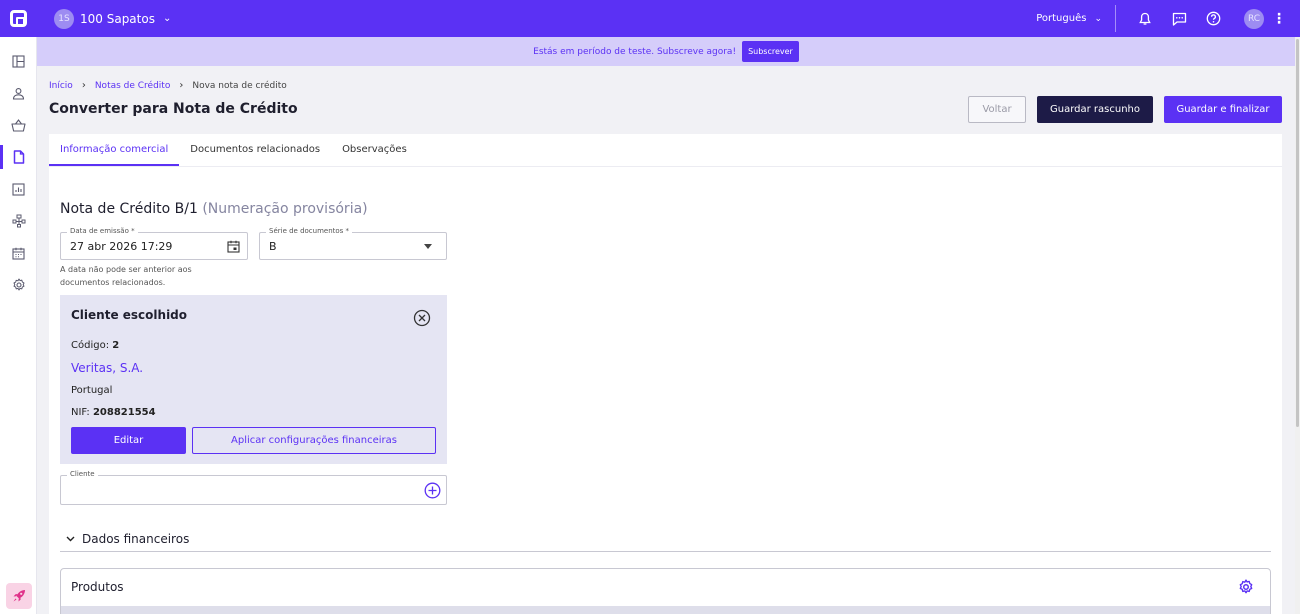 This screenshot has height=614, width=1300. I want to click on reports-icon, so click(18, 189).